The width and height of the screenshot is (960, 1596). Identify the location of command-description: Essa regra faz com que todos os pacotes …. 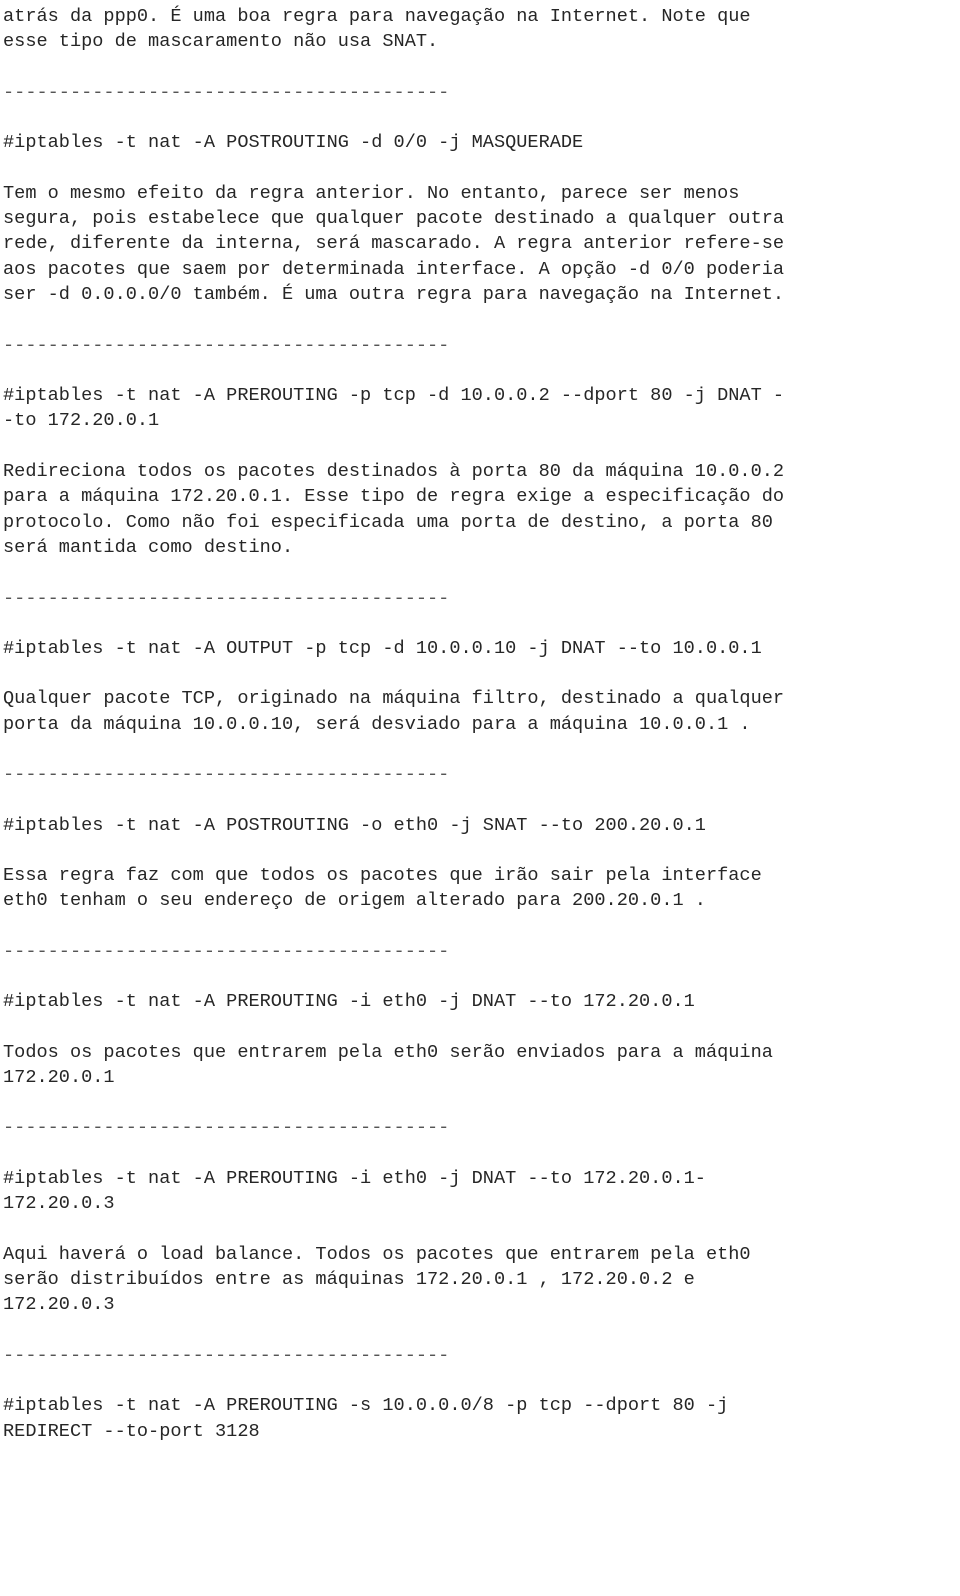
(382, 888).